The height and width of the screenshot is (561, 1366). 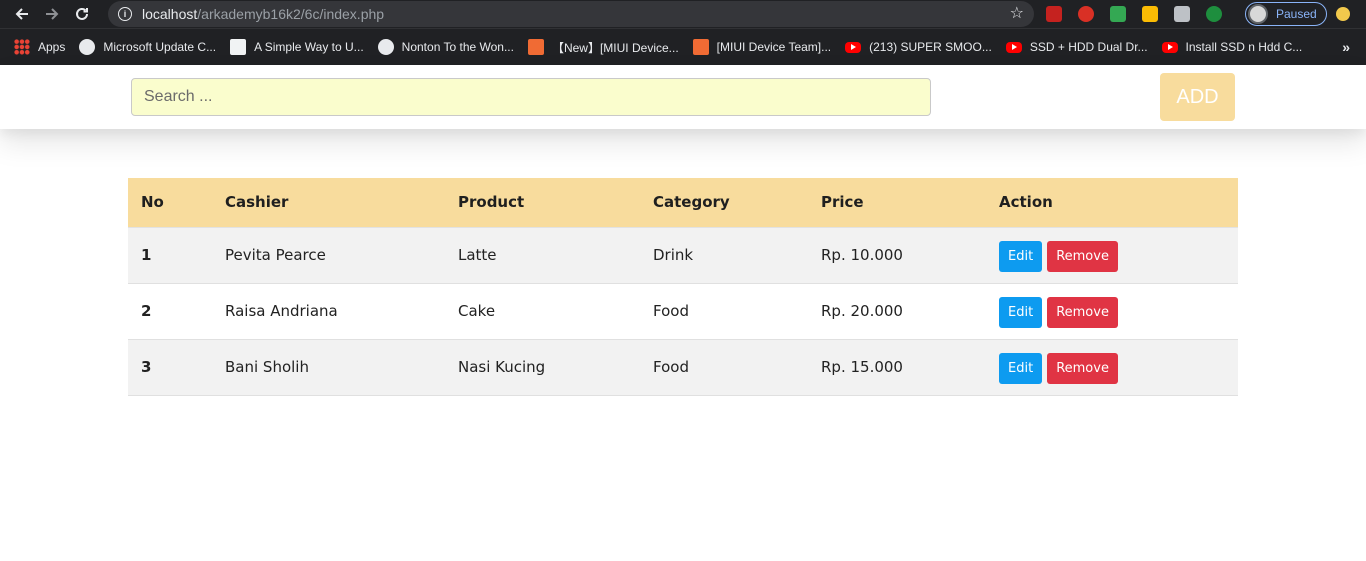 What do you see at coordinates (1346, 47) in the screenshot?
I see `more-bookmarks-icon: »` at bounding box center [1346, 47].